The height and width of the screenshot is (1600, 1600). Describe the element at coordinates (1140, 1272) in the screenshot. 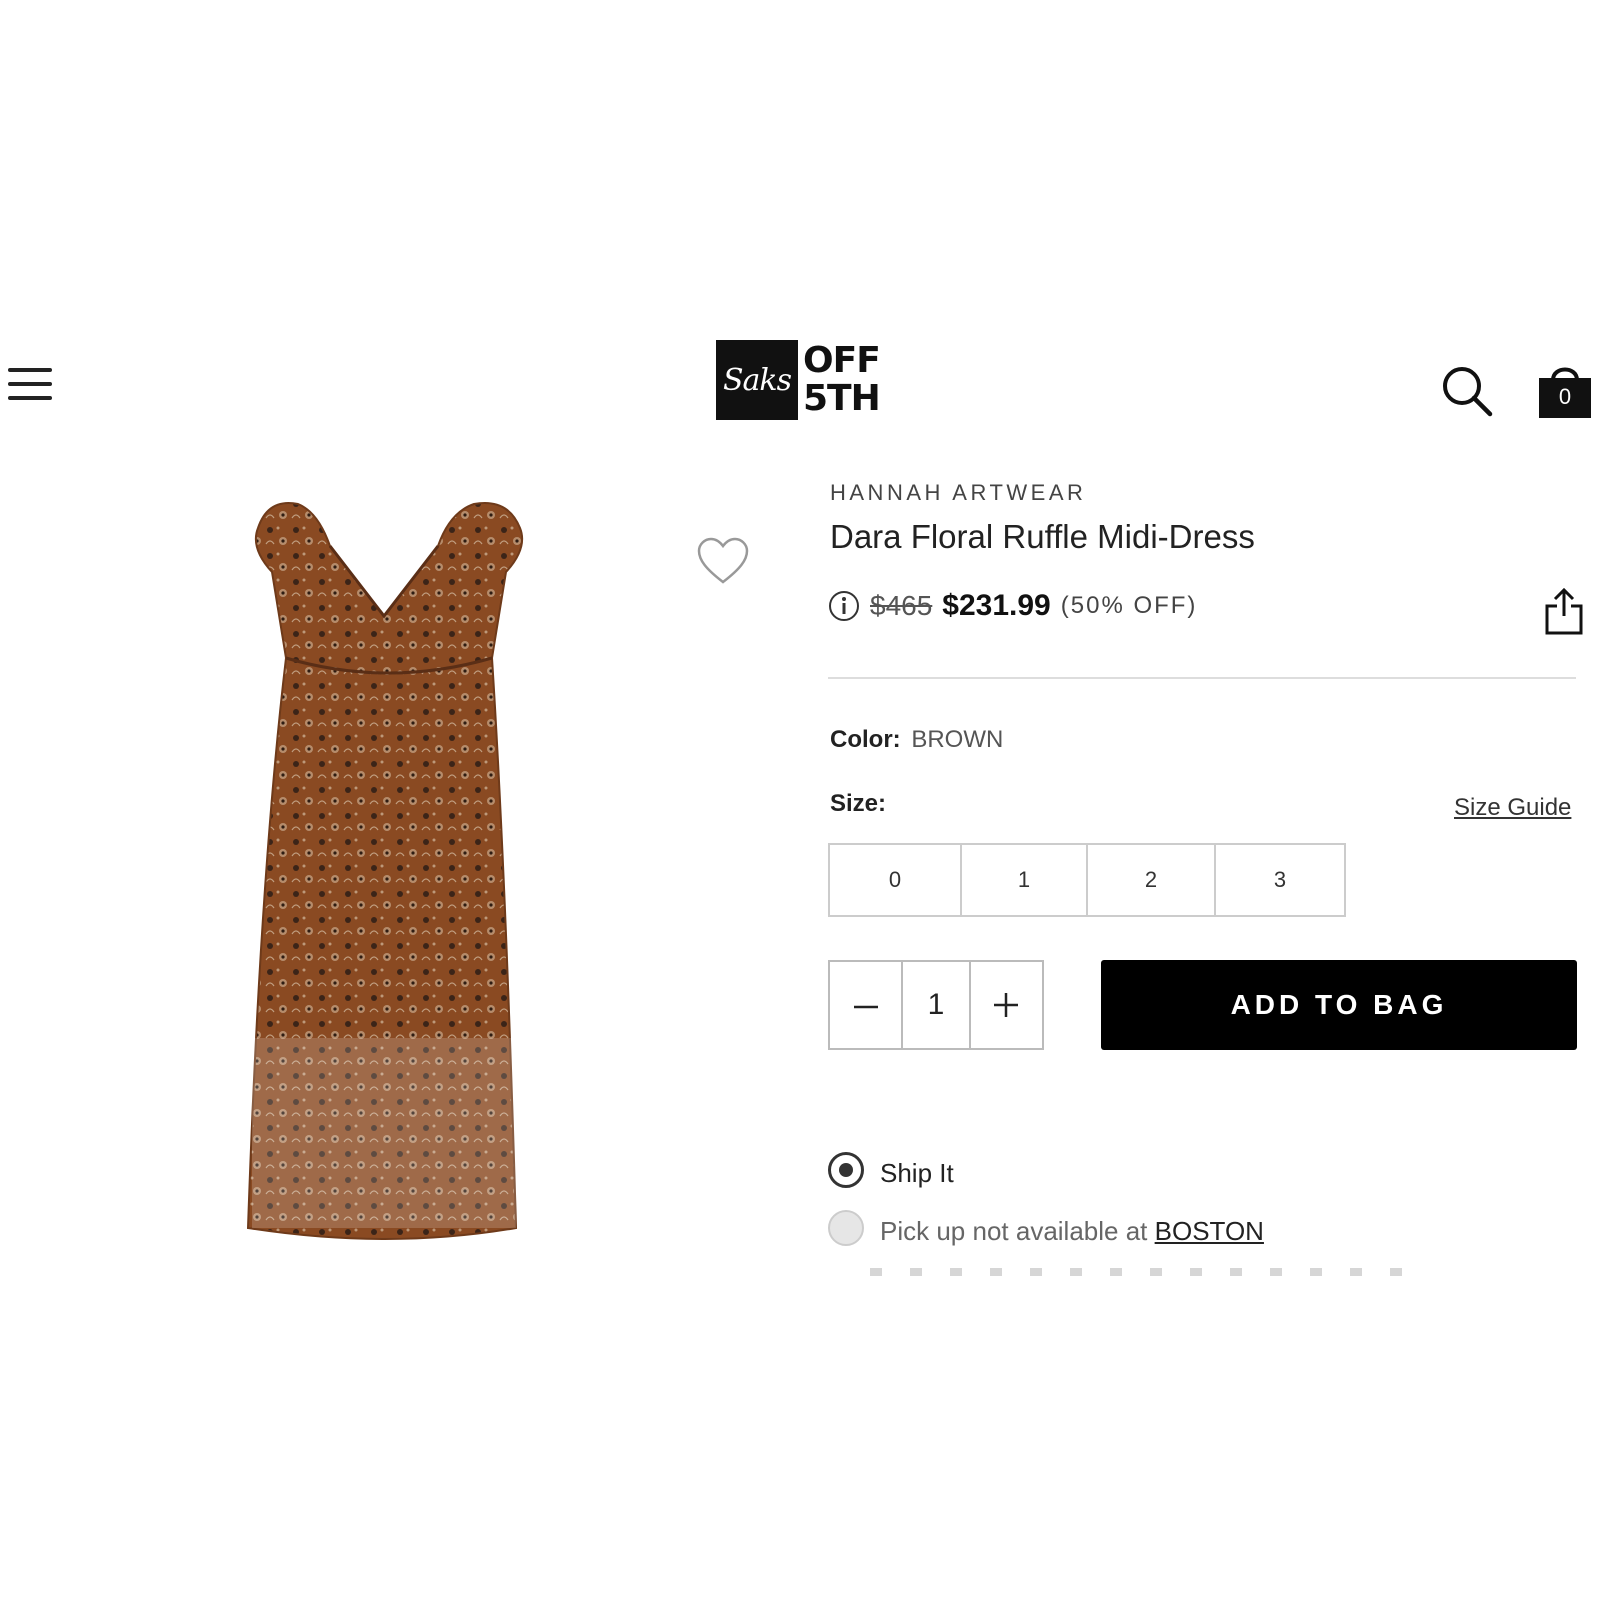

I see `truncated-text-line` at that location.